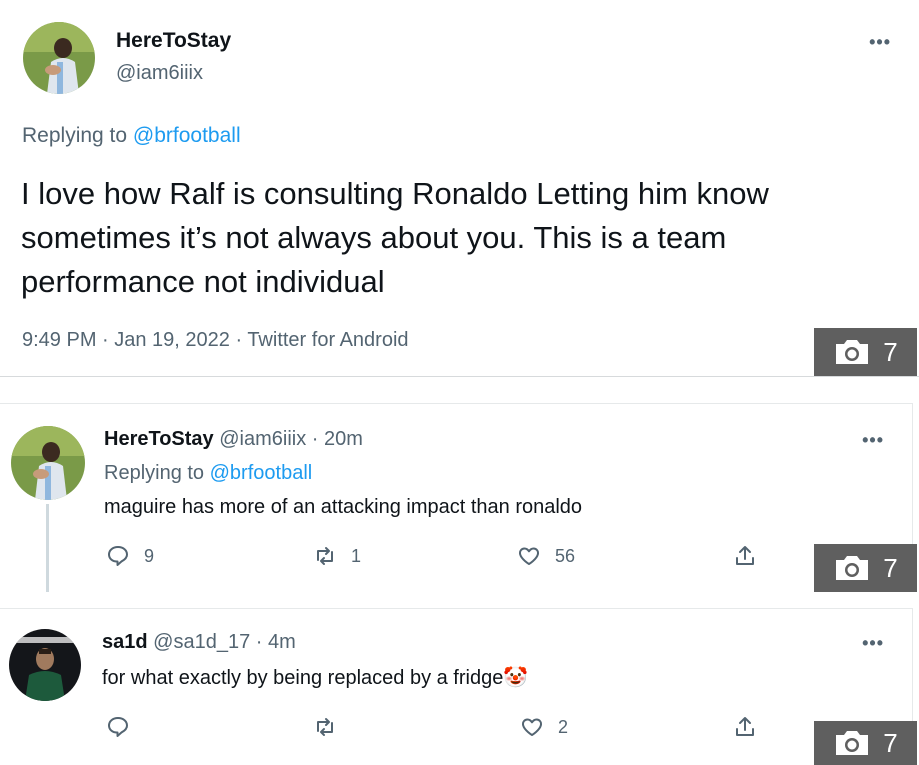 This screenshot has height=765, width=919. I want to click on reply-button: 9, so click(130, 556).